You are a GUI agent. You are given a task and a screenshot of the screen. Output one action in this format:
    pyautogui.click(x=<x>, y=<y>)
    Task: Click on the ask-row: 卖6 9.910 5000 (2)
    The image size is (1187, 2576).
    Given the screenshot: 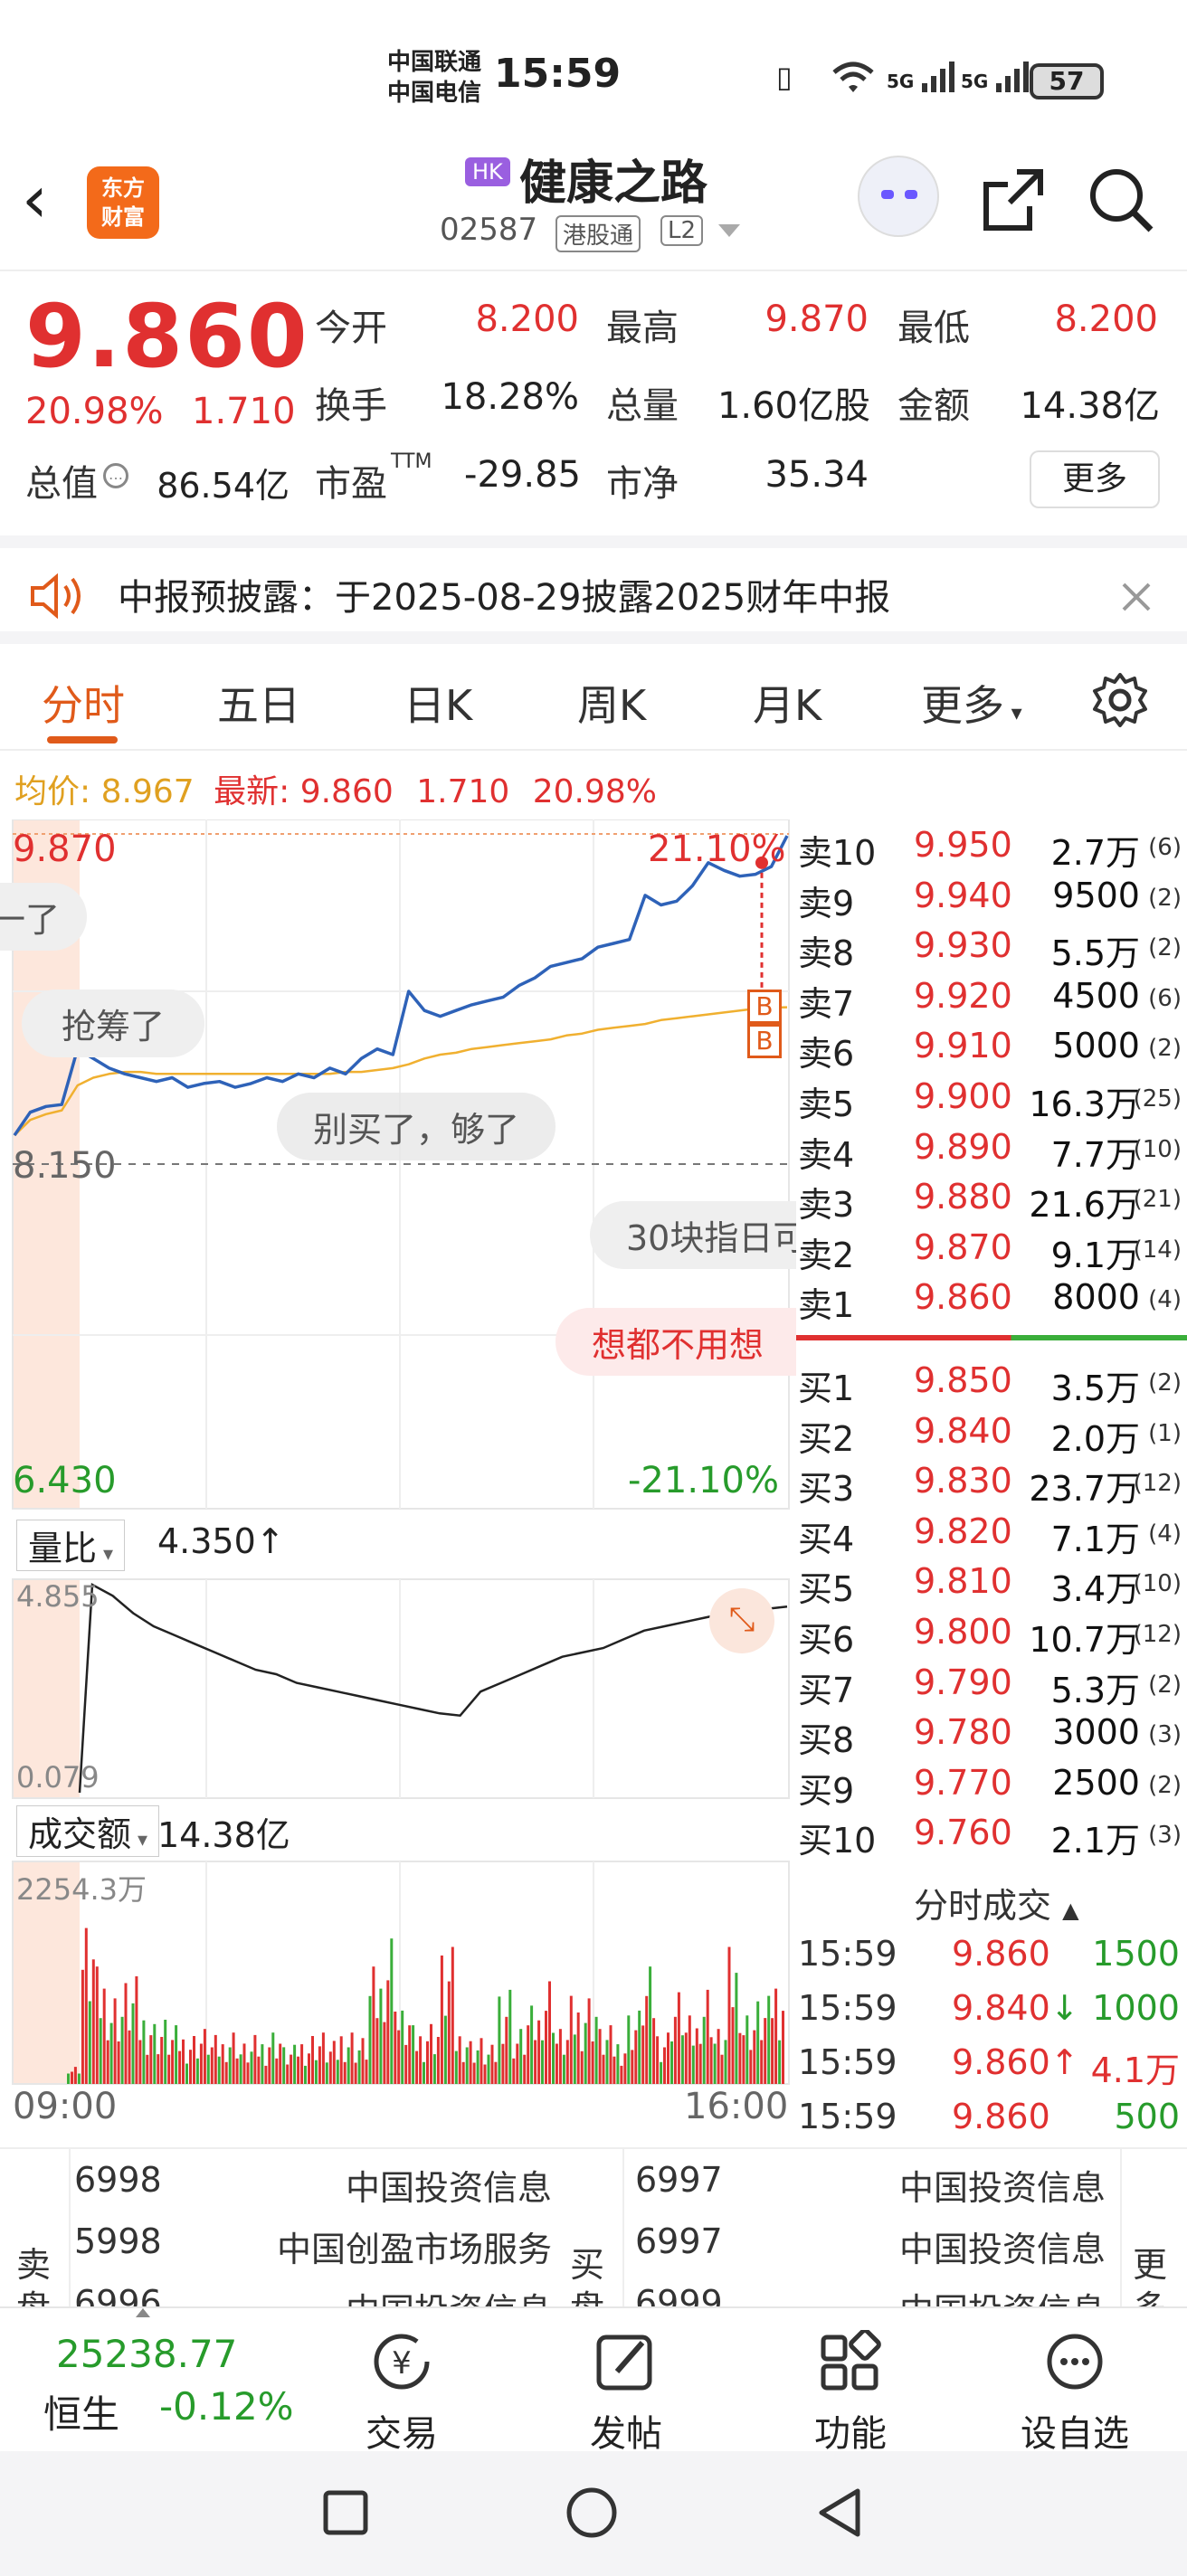 What is the action you would take?
    pyautogui.click(x=991, y=1048)
    